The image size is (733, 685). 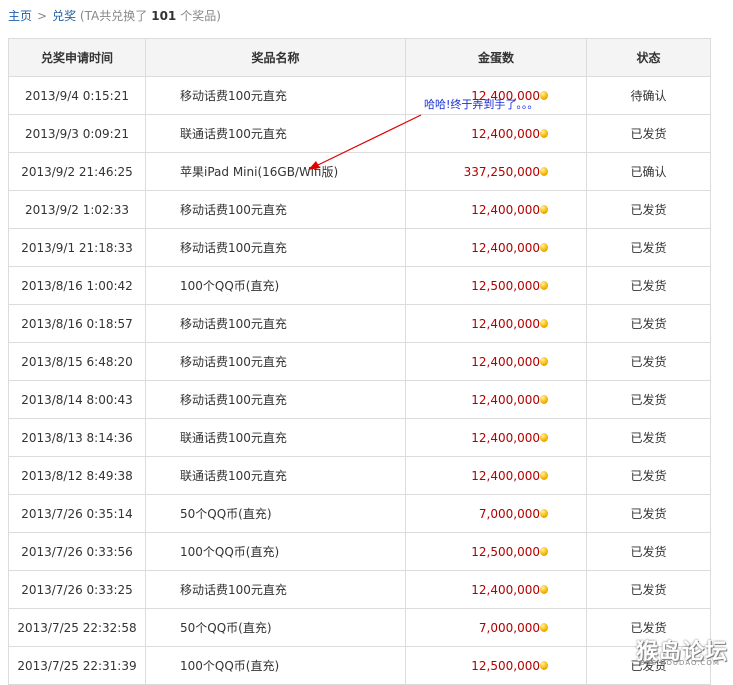 I want to click on watermark-subtext: BBS.HOUDAO.COM, so click(x=680, y=663).